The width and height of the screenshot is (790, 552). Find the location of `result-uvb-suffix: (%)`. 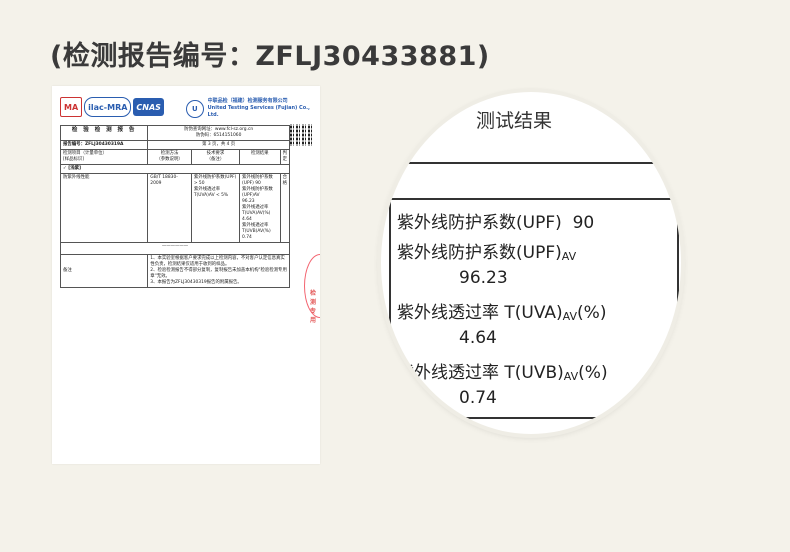

result-uvb-suffix: (%) is located at coordinates (593, 373).